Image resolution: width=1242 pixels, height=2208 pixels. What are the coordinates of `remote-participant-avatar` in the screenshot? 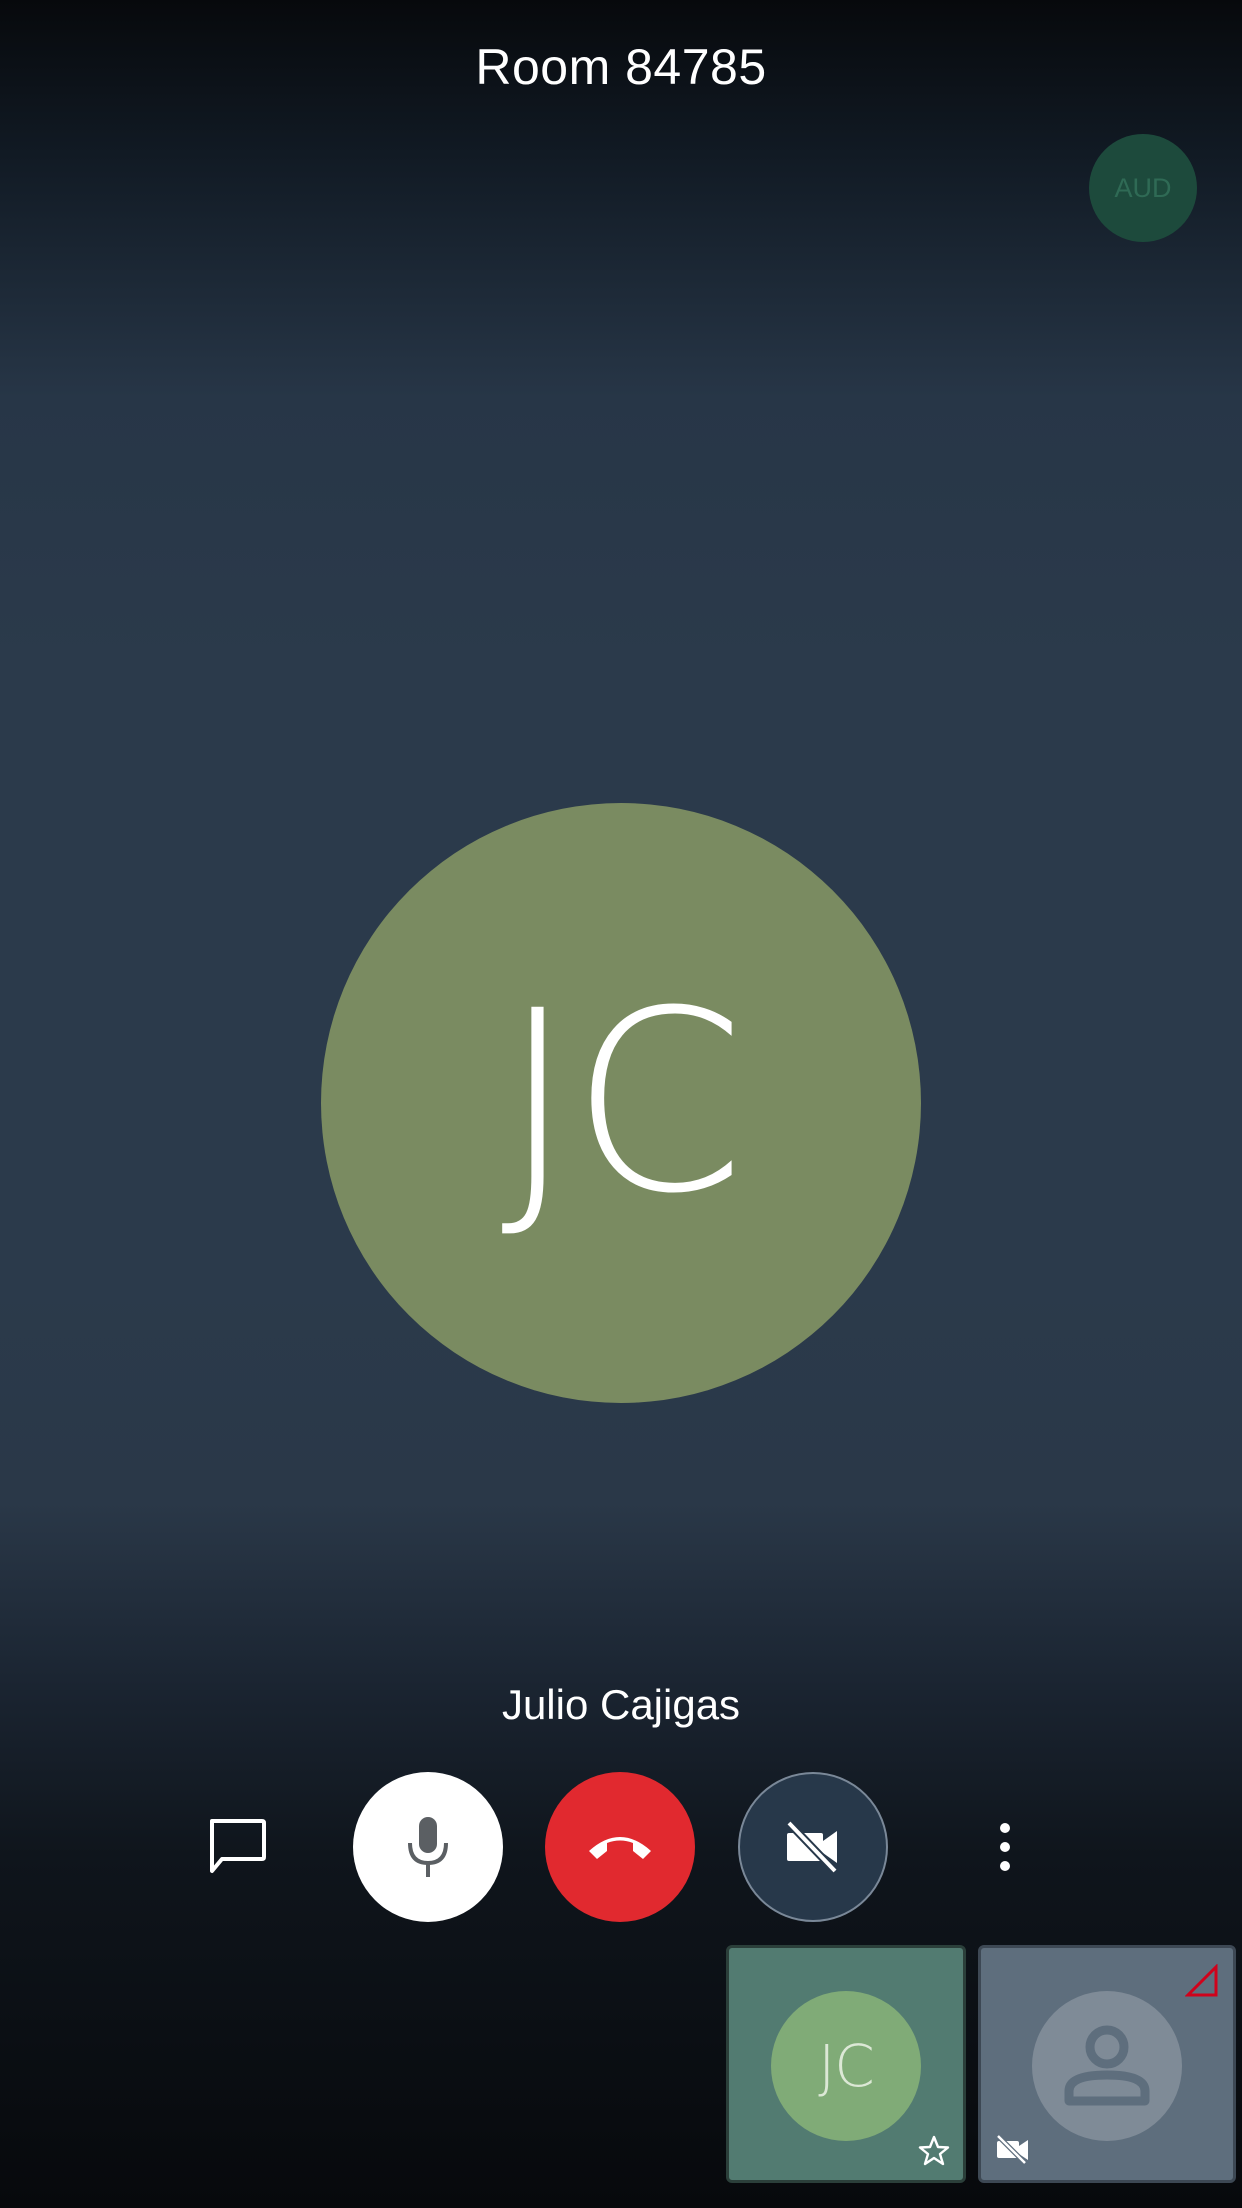 It's located at (1107, 2066).